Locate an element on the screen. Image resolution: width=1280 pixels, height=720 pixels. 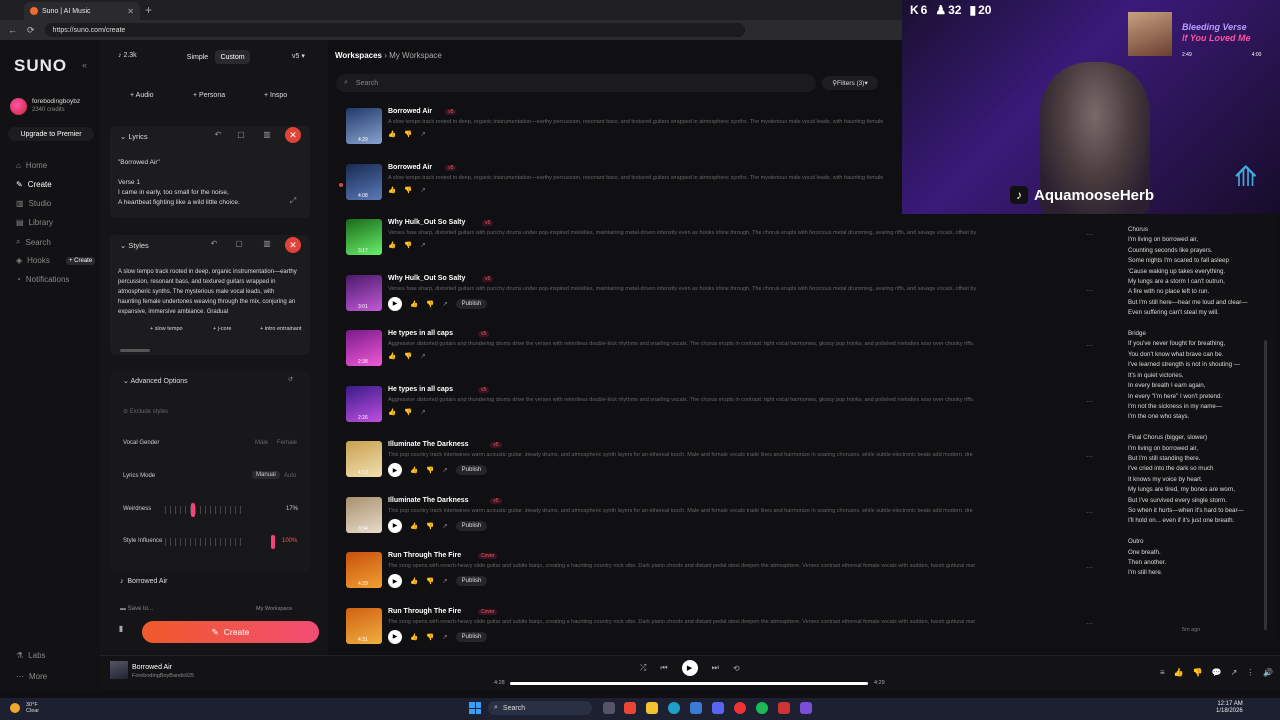
clear-lyrics-button: ✕ is located at coordinates (293, 135).